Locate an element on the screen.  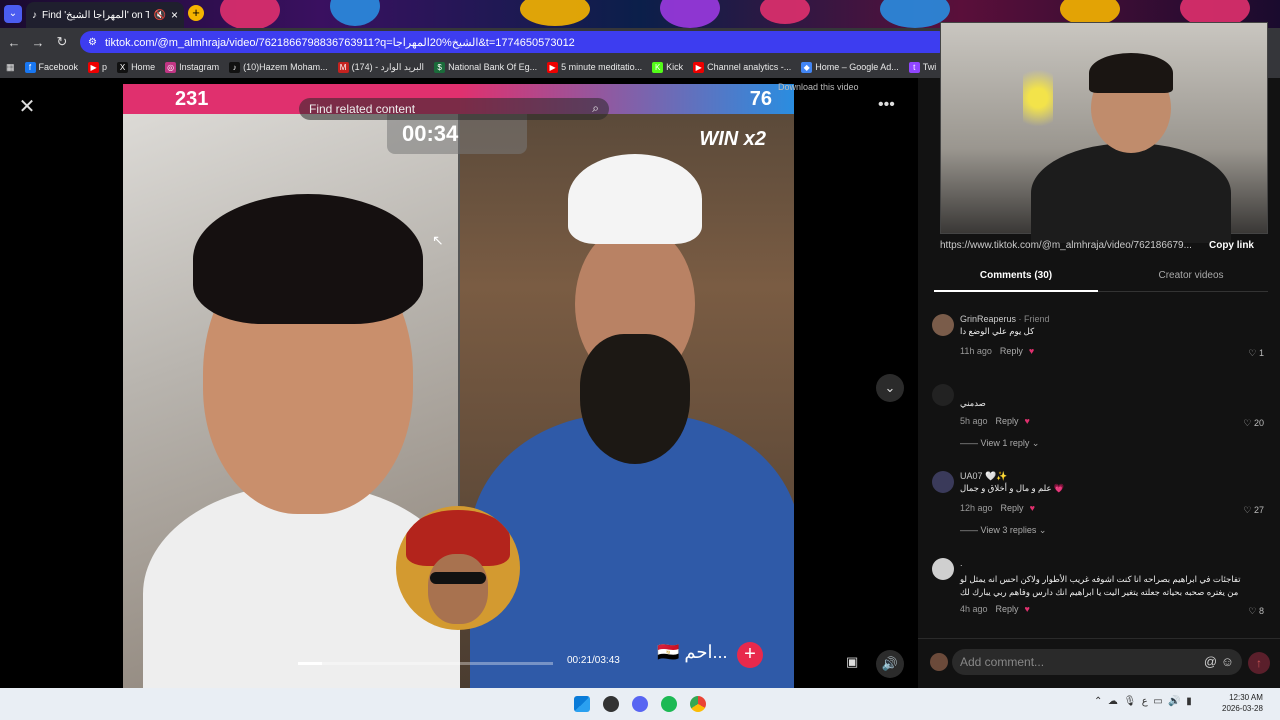
tab-title: Find 'المهراجا الشيخ' on TikT is located at coordinates (95, 15).